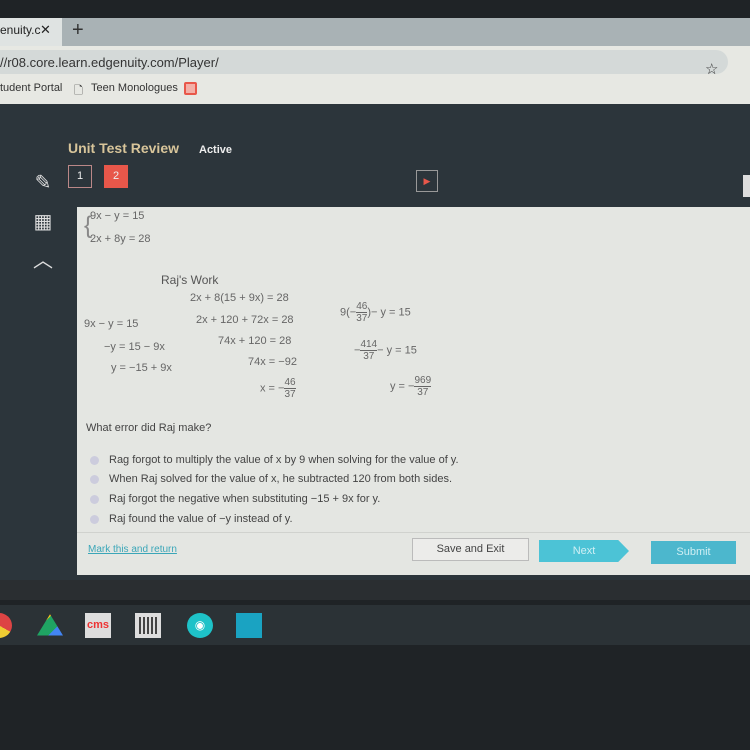 The image size is (750, 750). I want to click on screen-bezel, so click(375, 590).